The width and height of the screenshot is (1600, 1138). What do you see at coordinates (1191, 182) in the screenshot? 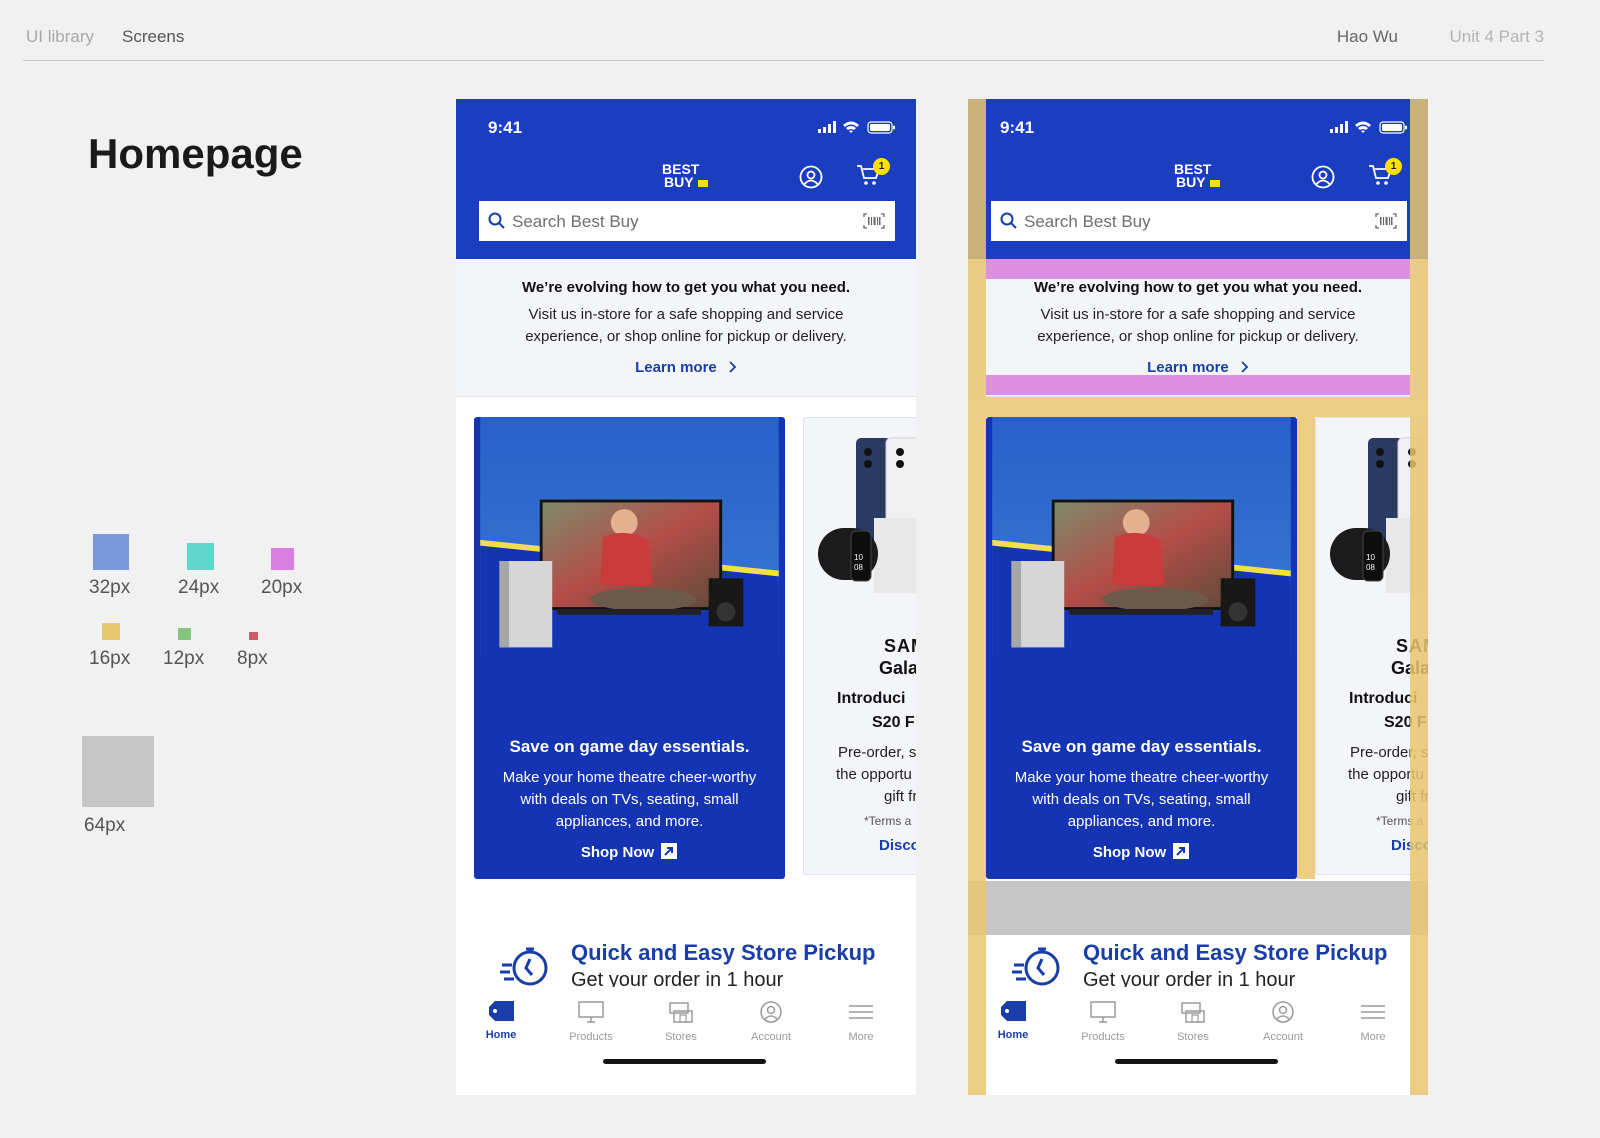
I see `logo-buy-text: BUY` at bounding box center [1191, 182].